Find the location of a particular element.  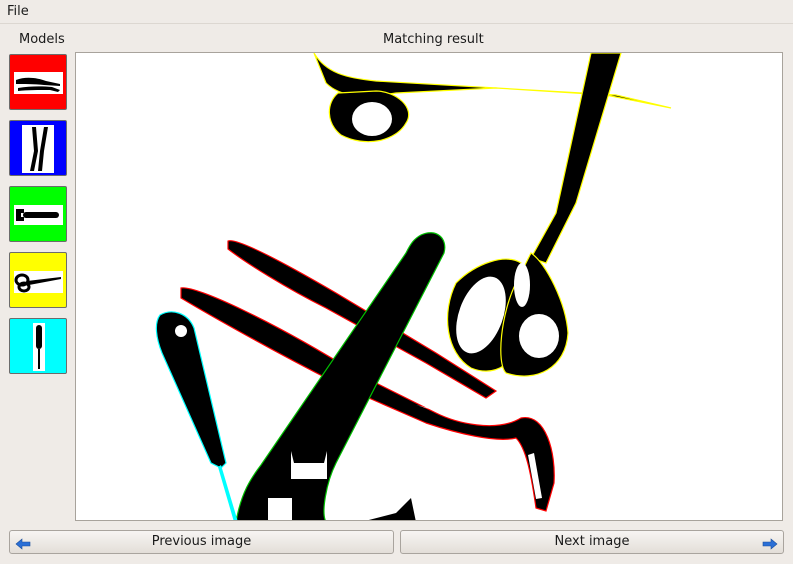

scissors-icon is located at coordinates (38, 282).